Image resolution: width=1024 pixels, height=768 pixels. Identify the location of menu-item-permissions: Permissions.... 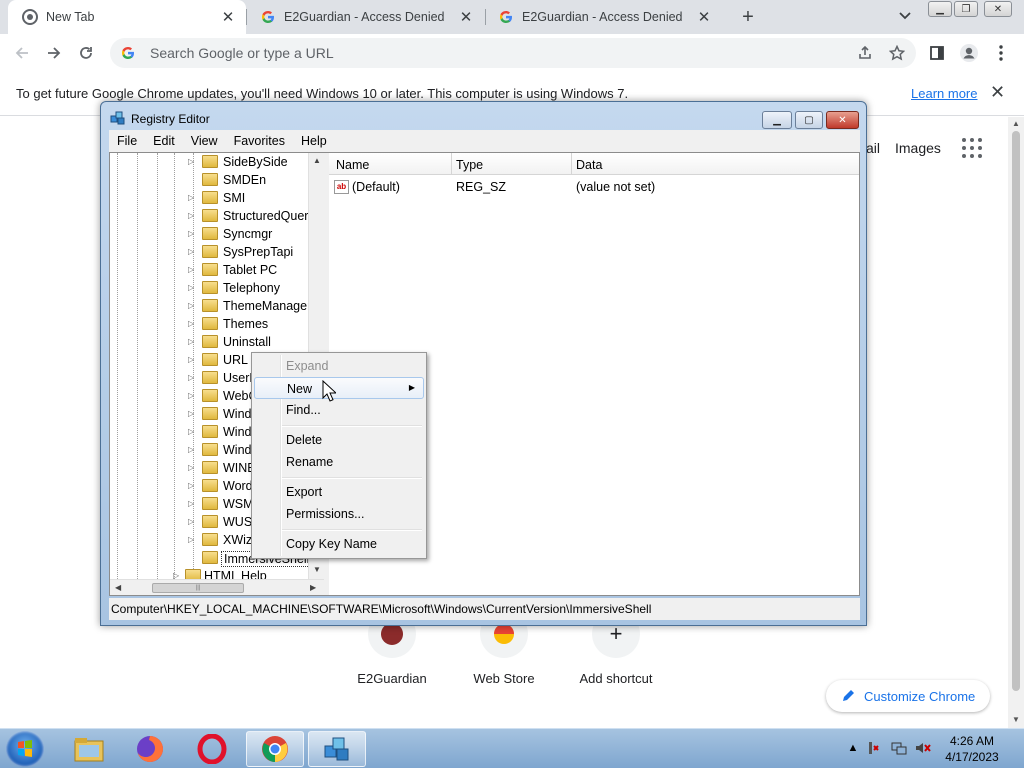
(339, 514).